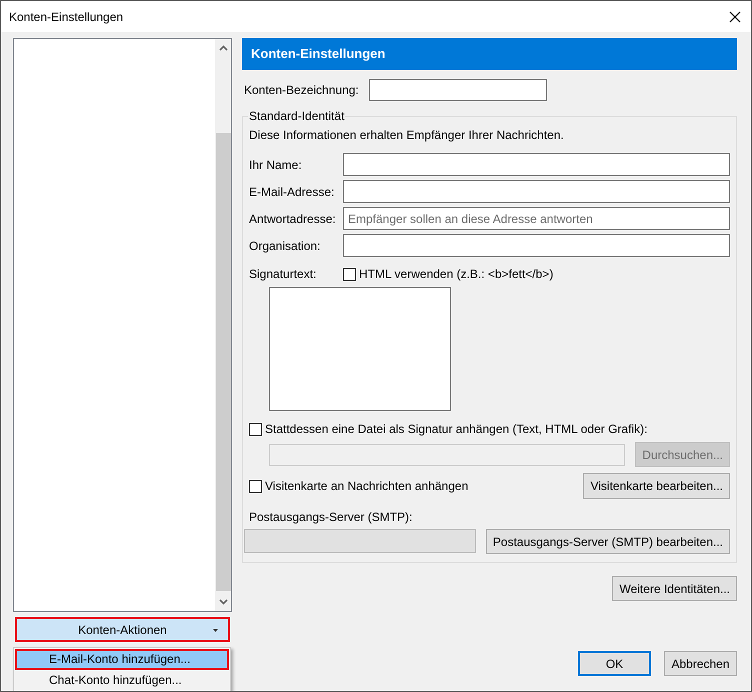  What do you see at coordinates (223, 48) in the screenshot?
I see `scroll-up-icon` at bounding box center [223, 48].